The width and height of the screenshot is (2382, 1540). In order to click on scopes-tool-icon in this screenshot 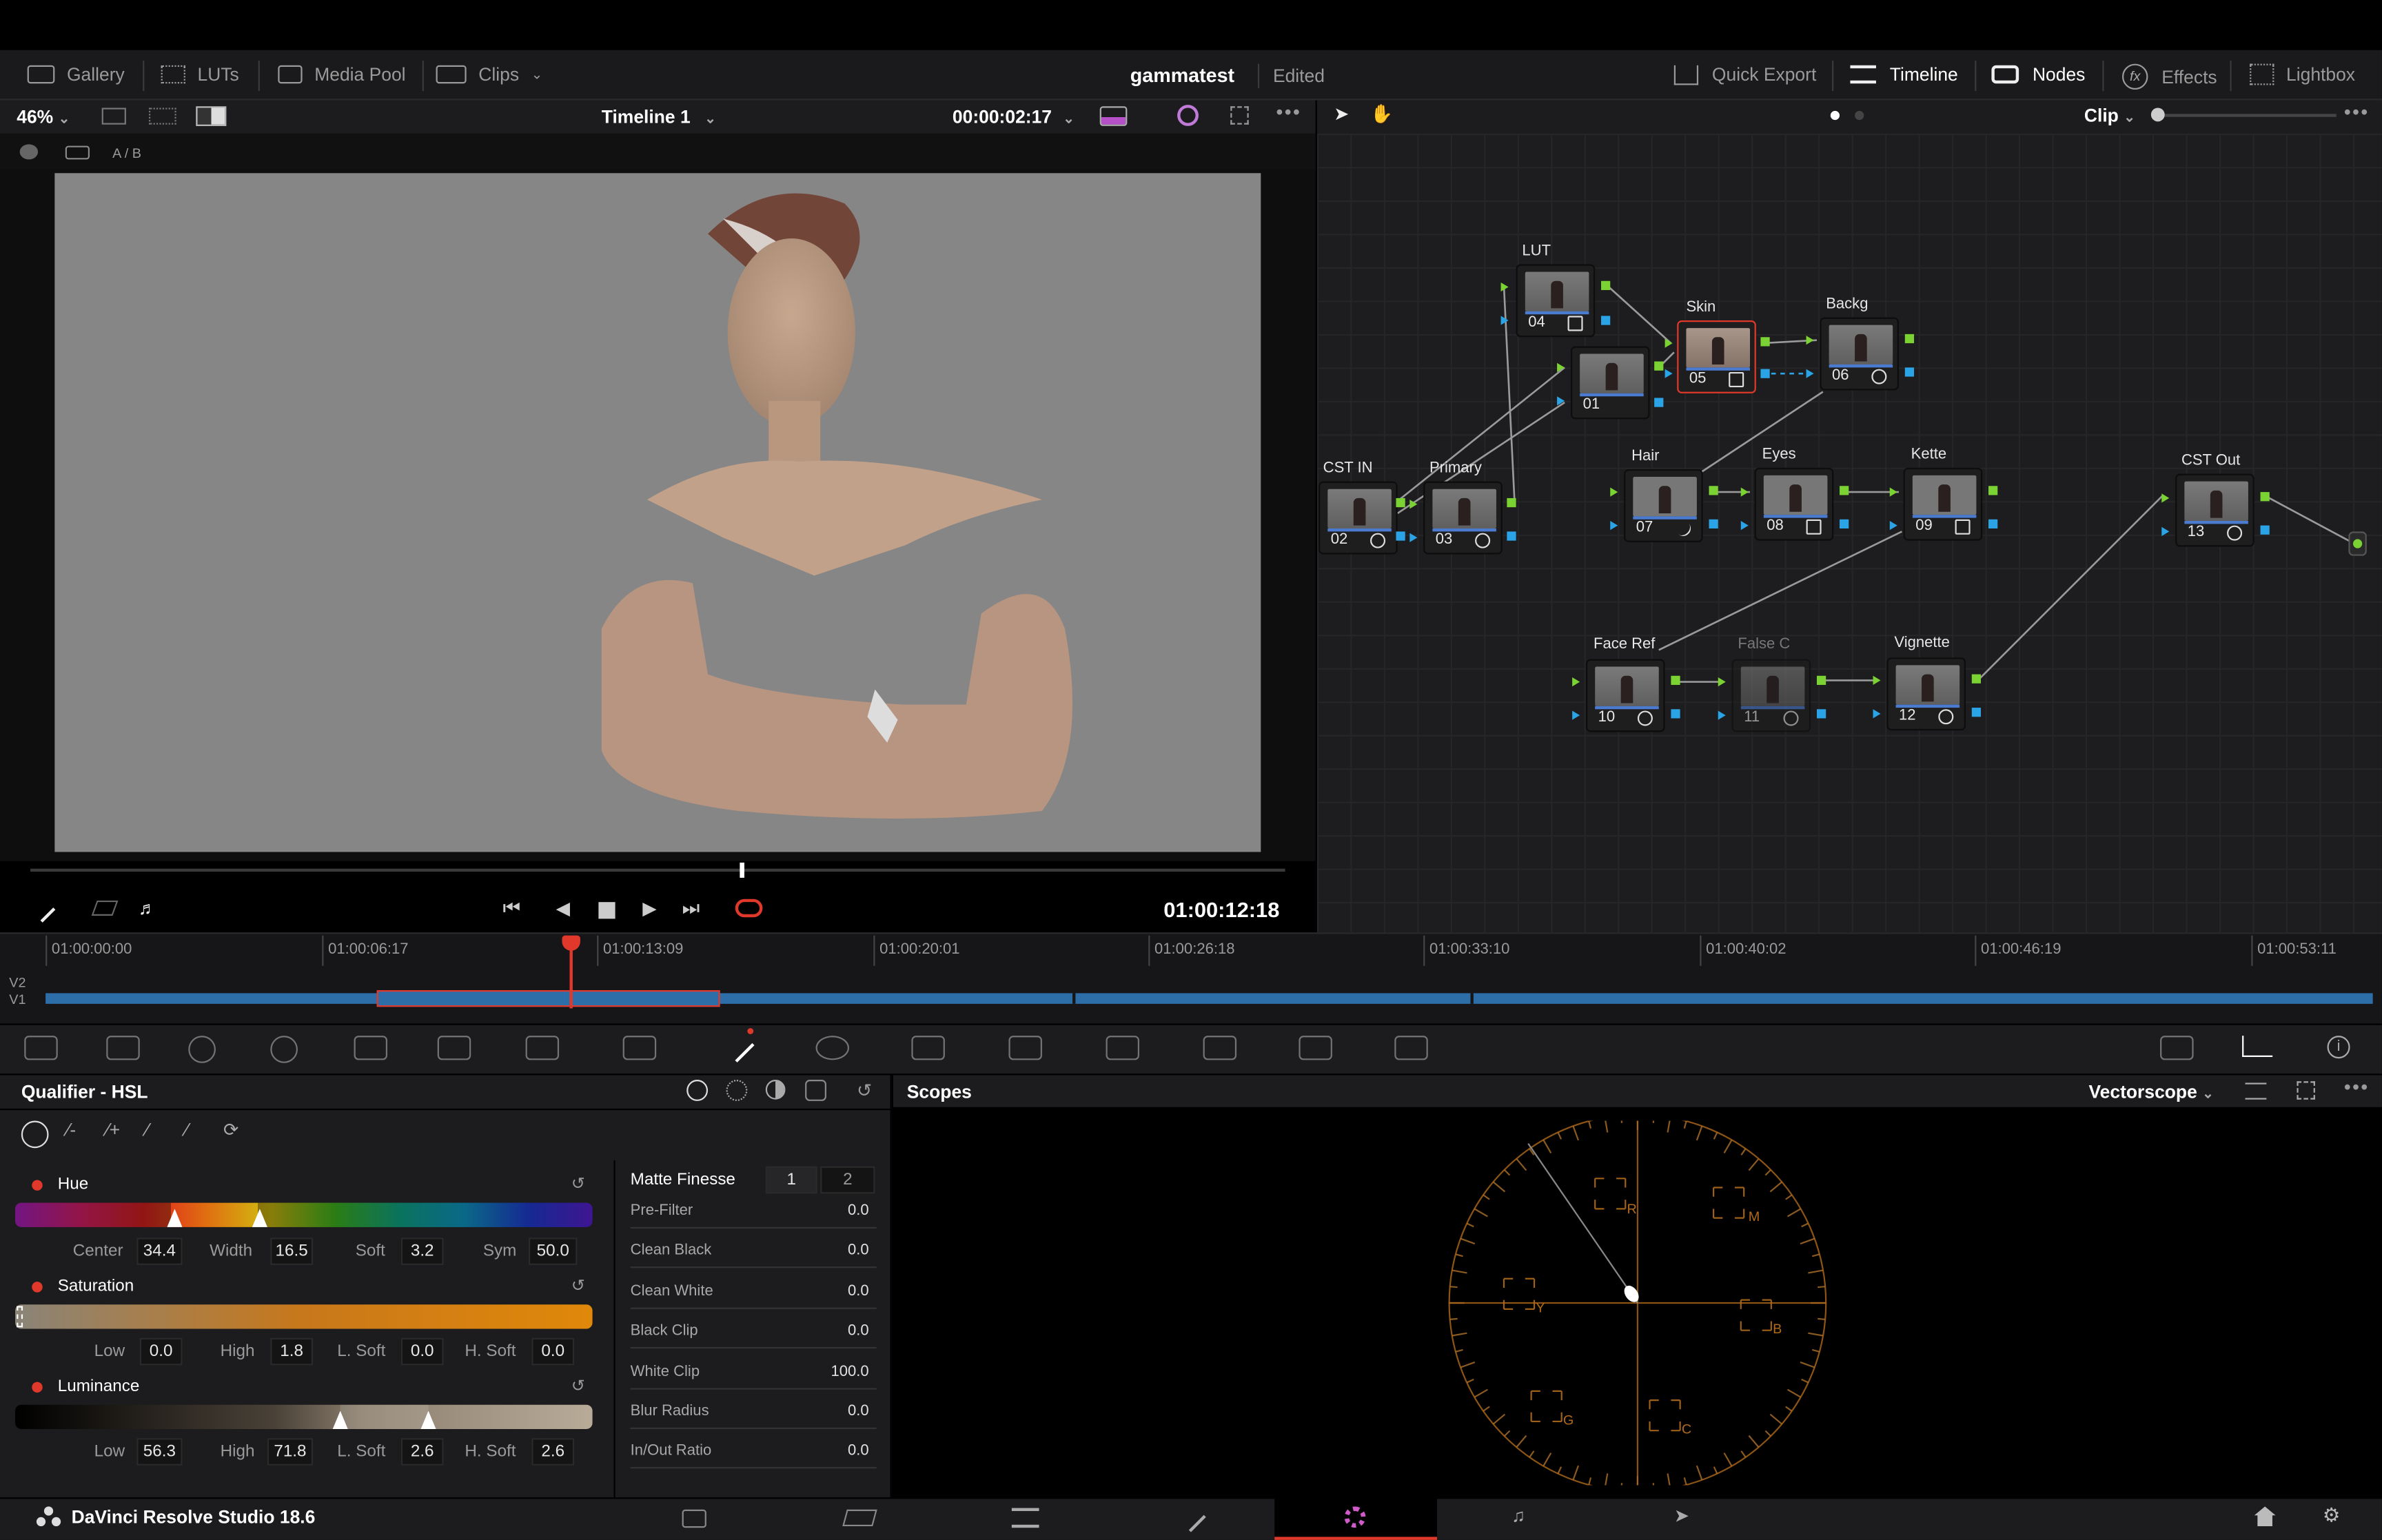, I will do `click(2257, 1046)`.